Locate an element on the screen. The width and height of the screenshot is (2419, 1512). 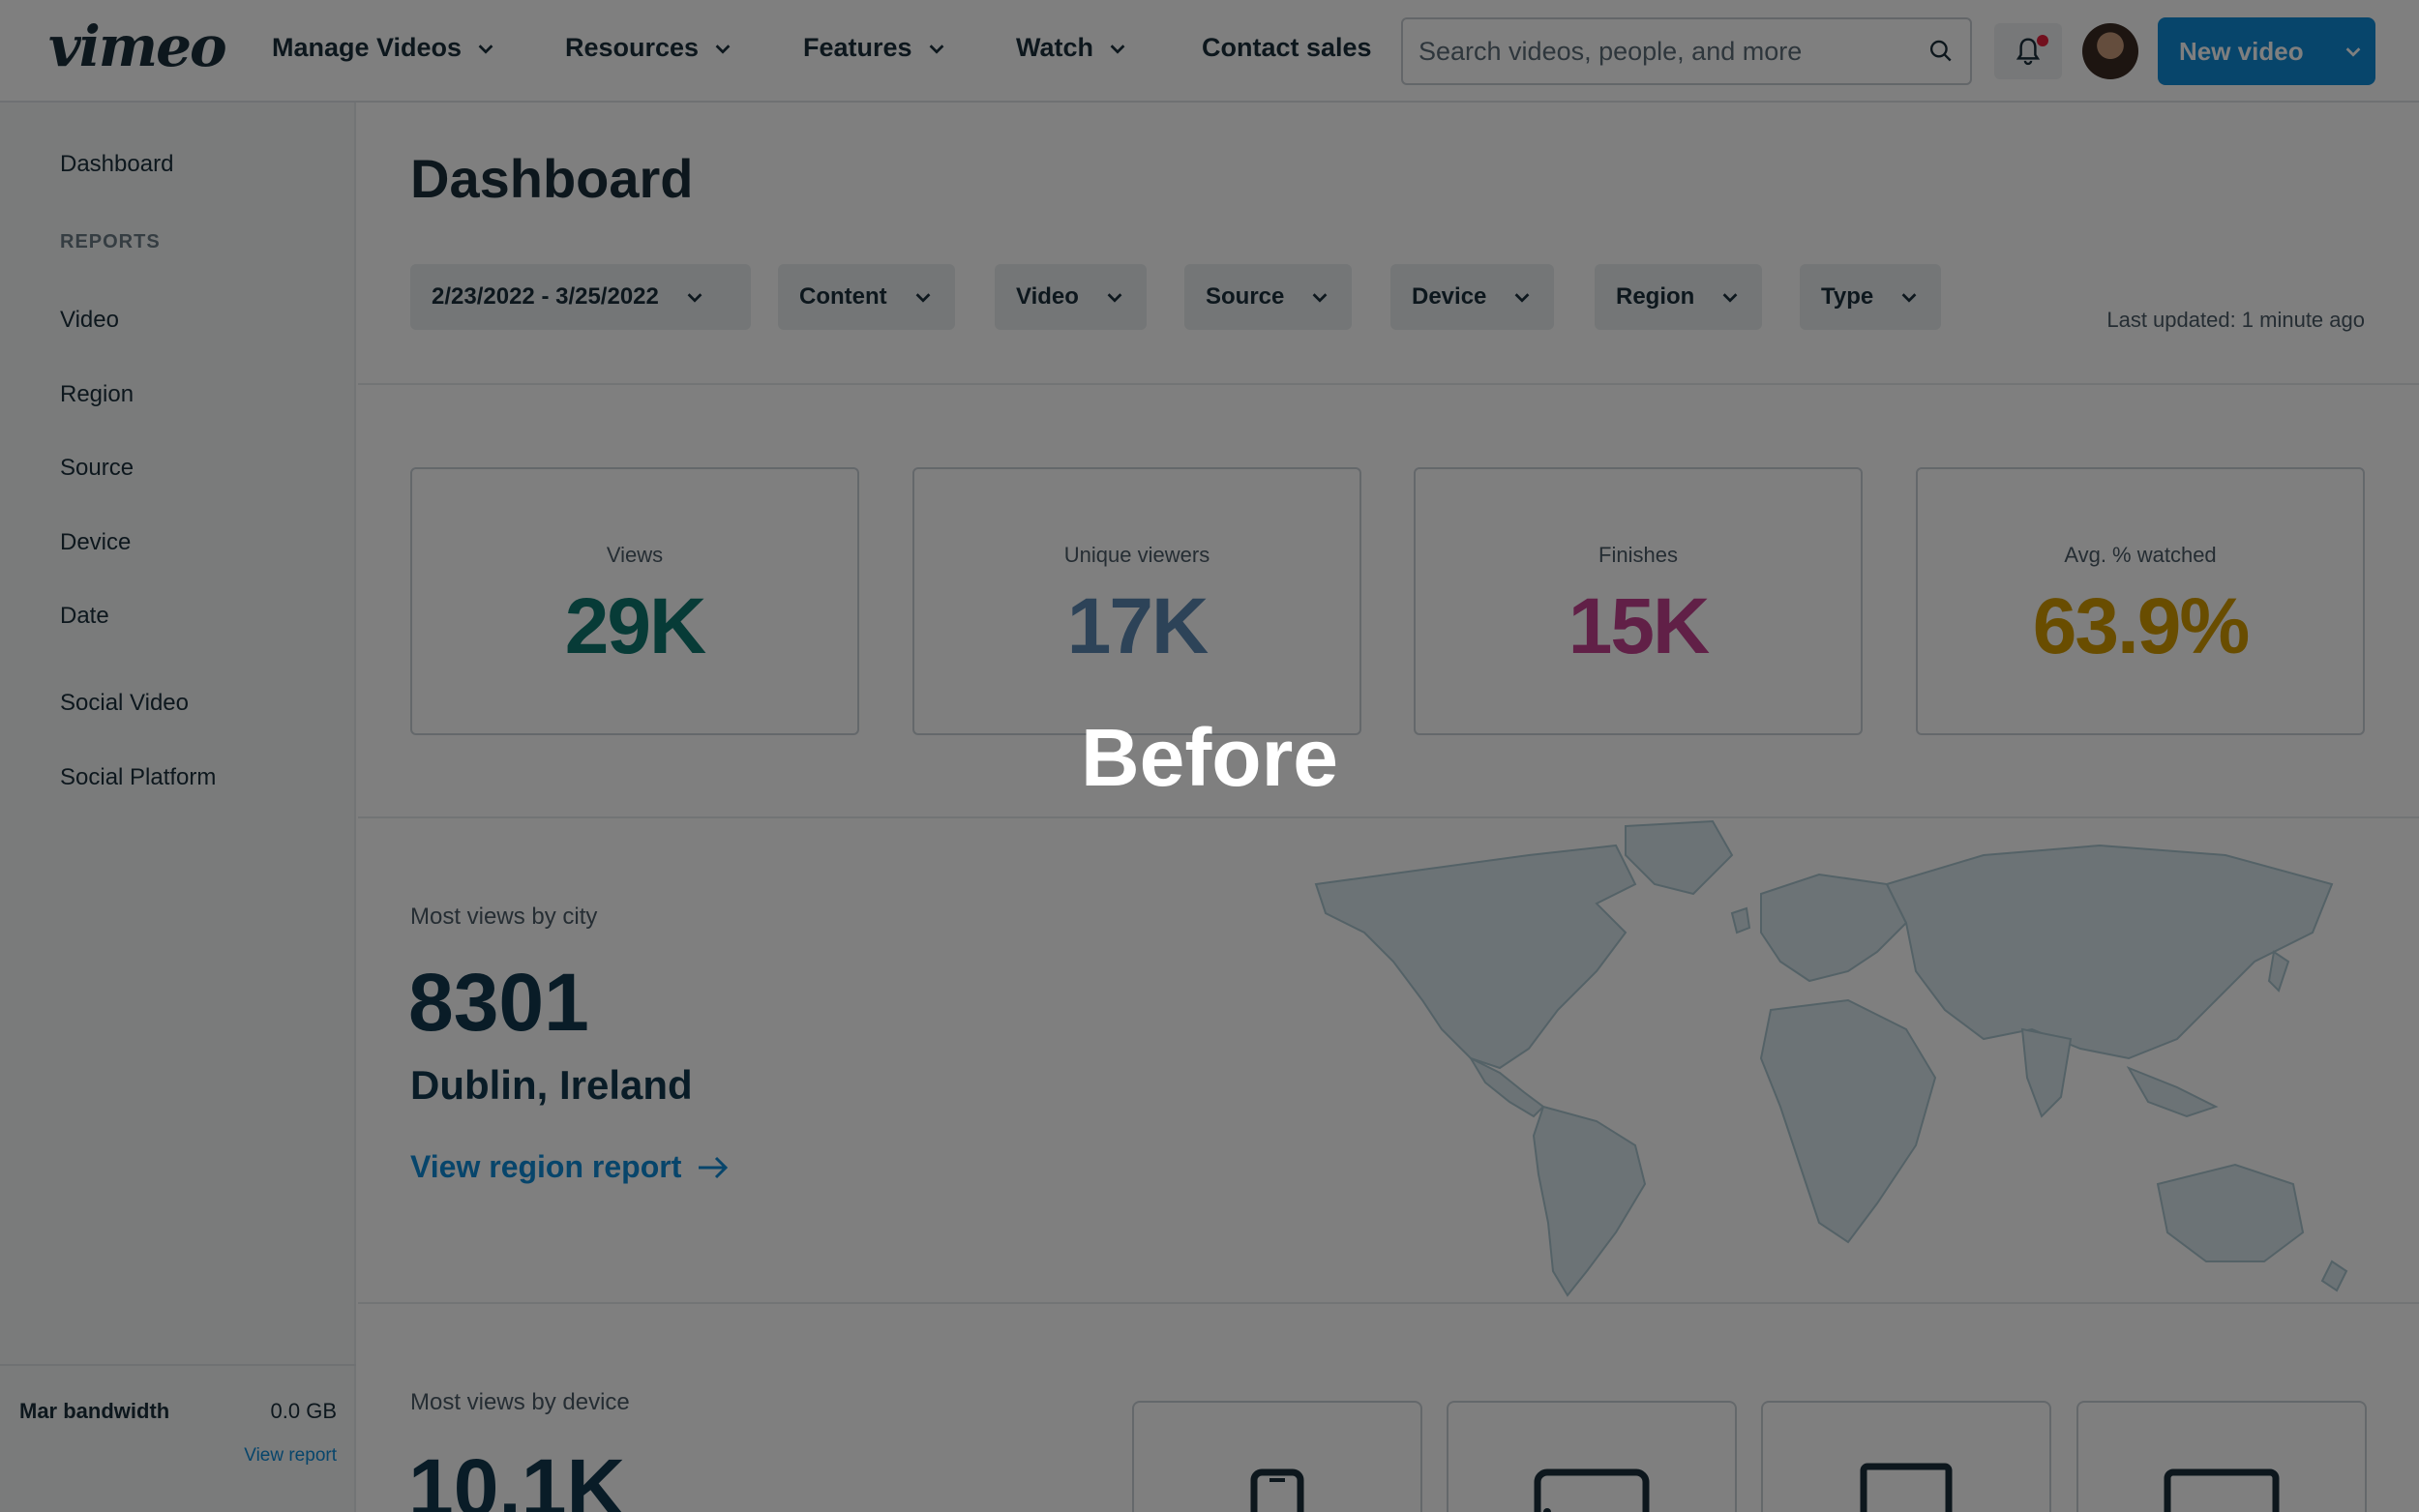
nav-label: Features is located at coordinates (858, 48).